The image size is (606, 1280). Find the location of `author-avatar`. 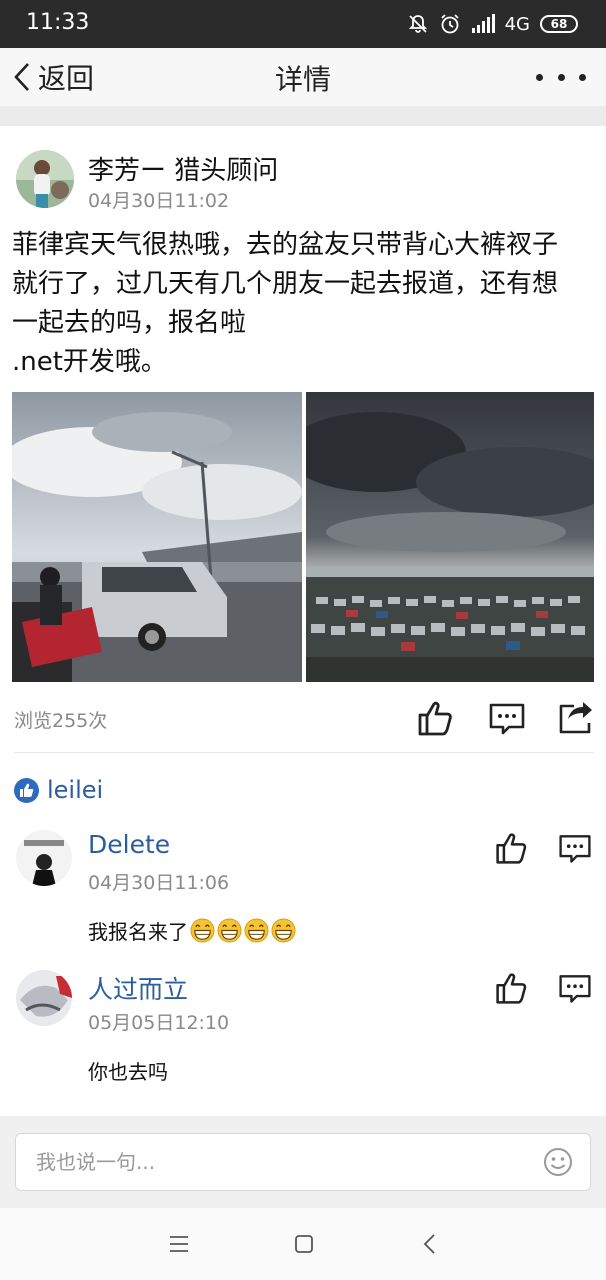

author-avatar is located at coordinates (45, 179).